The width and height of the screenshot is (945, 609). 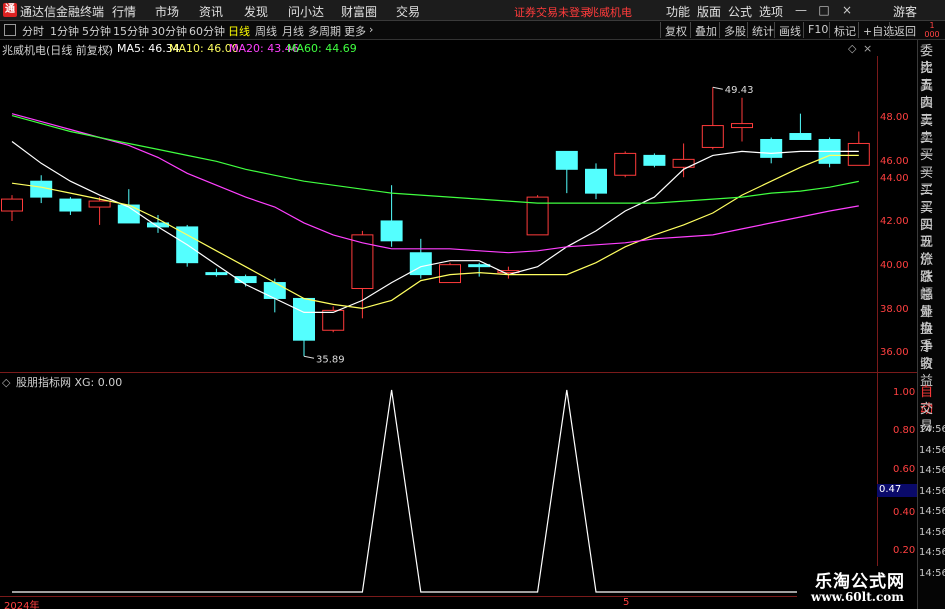 I want to click on price-tick-46: 46.00, so click(x=894, y=161).